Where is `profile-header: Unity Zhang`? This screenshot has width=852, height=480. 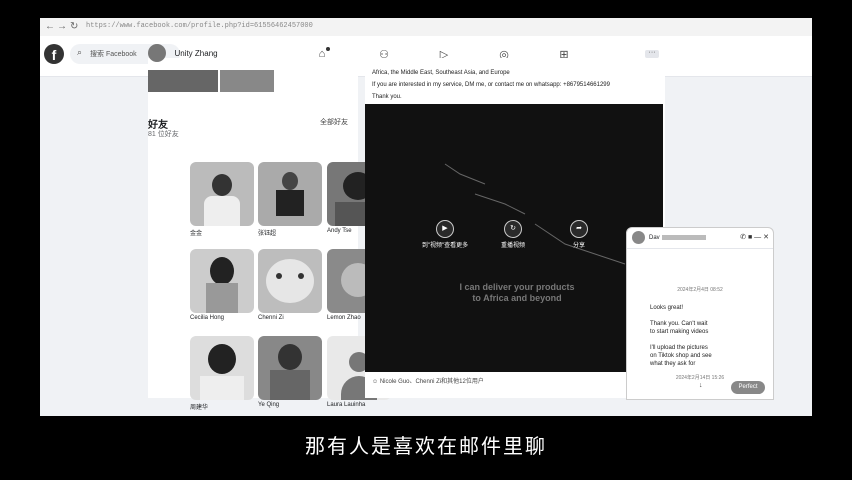
profile-header: Unity Zhang is located at coordinates (183, 55).